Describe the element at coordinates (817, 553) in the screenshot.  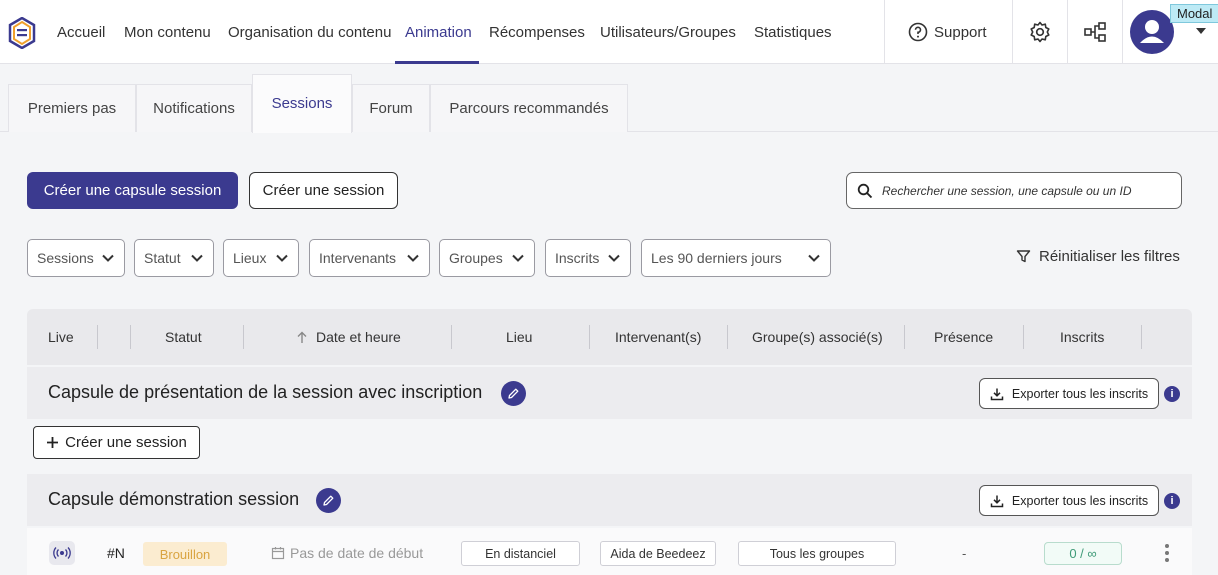
I see `groups-chip: Tous les groupes` at that location.